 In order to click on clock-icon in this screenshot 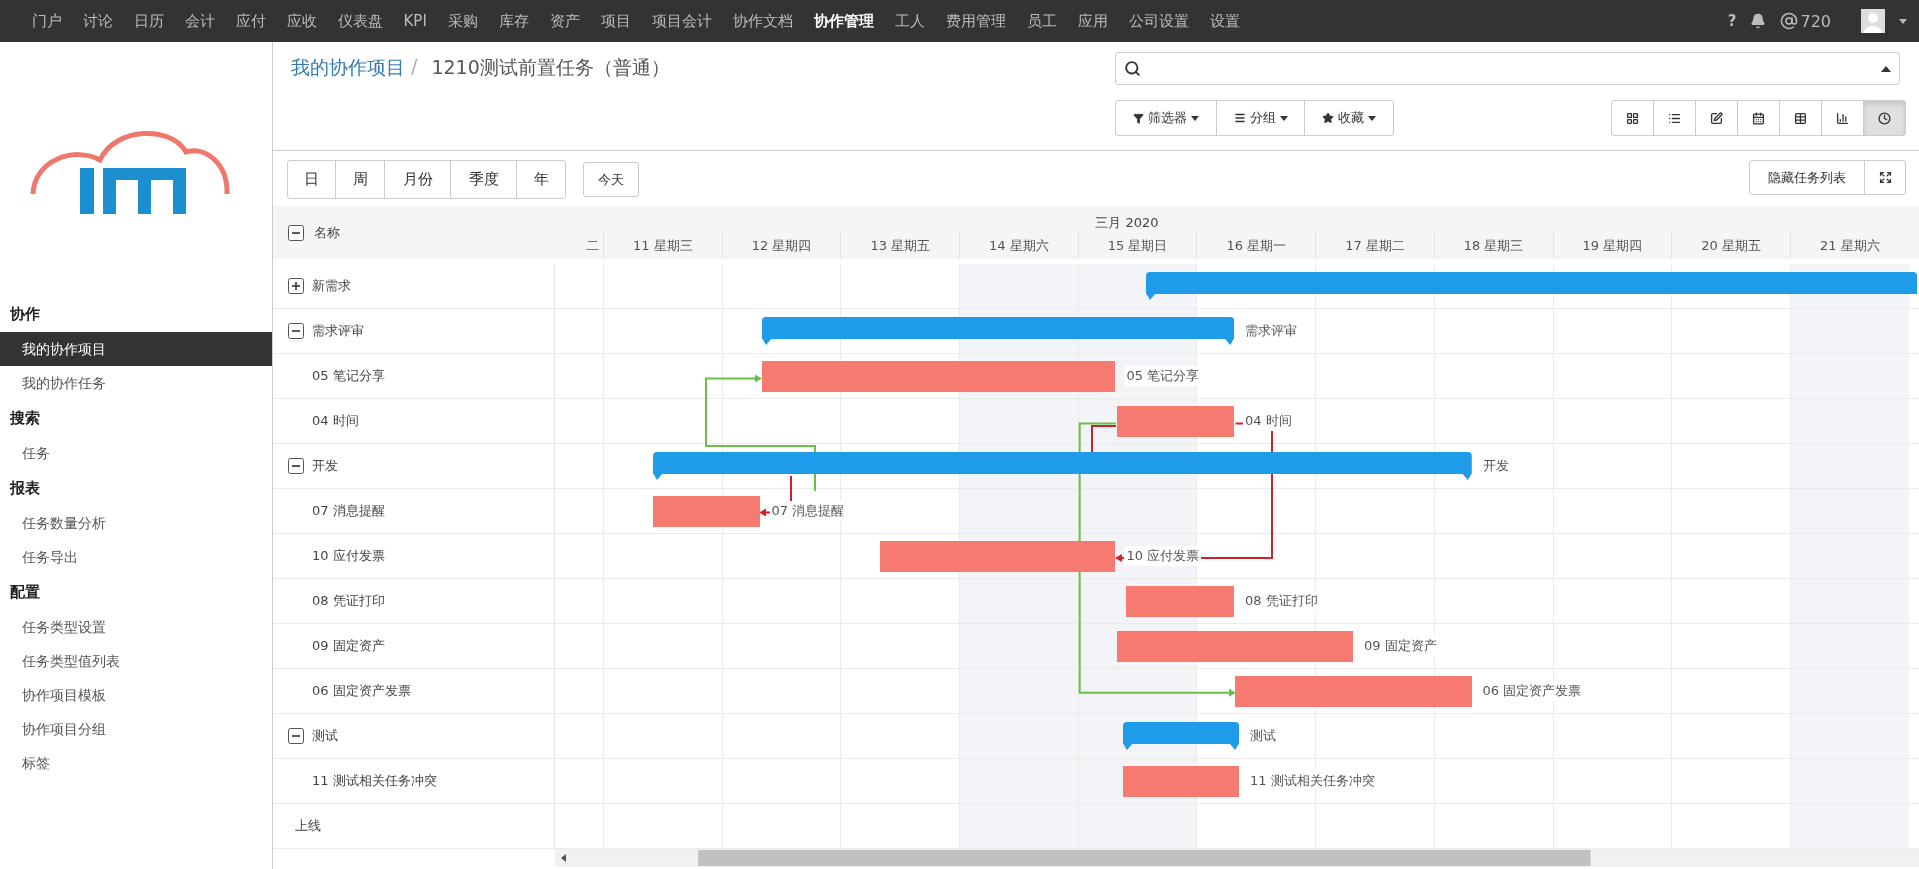, I will do `click(1884, 118)`.